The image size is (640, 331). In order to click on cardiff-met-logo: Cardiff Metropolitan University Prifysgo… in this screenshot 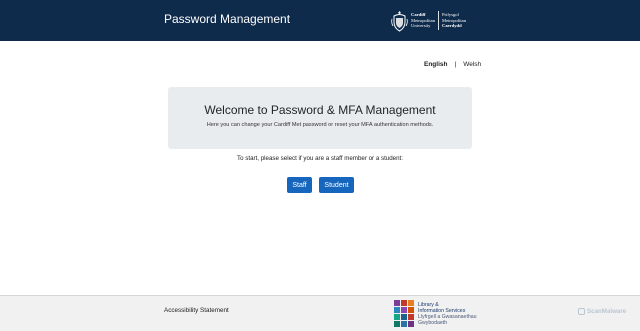, I will do `click(428, 20)`.